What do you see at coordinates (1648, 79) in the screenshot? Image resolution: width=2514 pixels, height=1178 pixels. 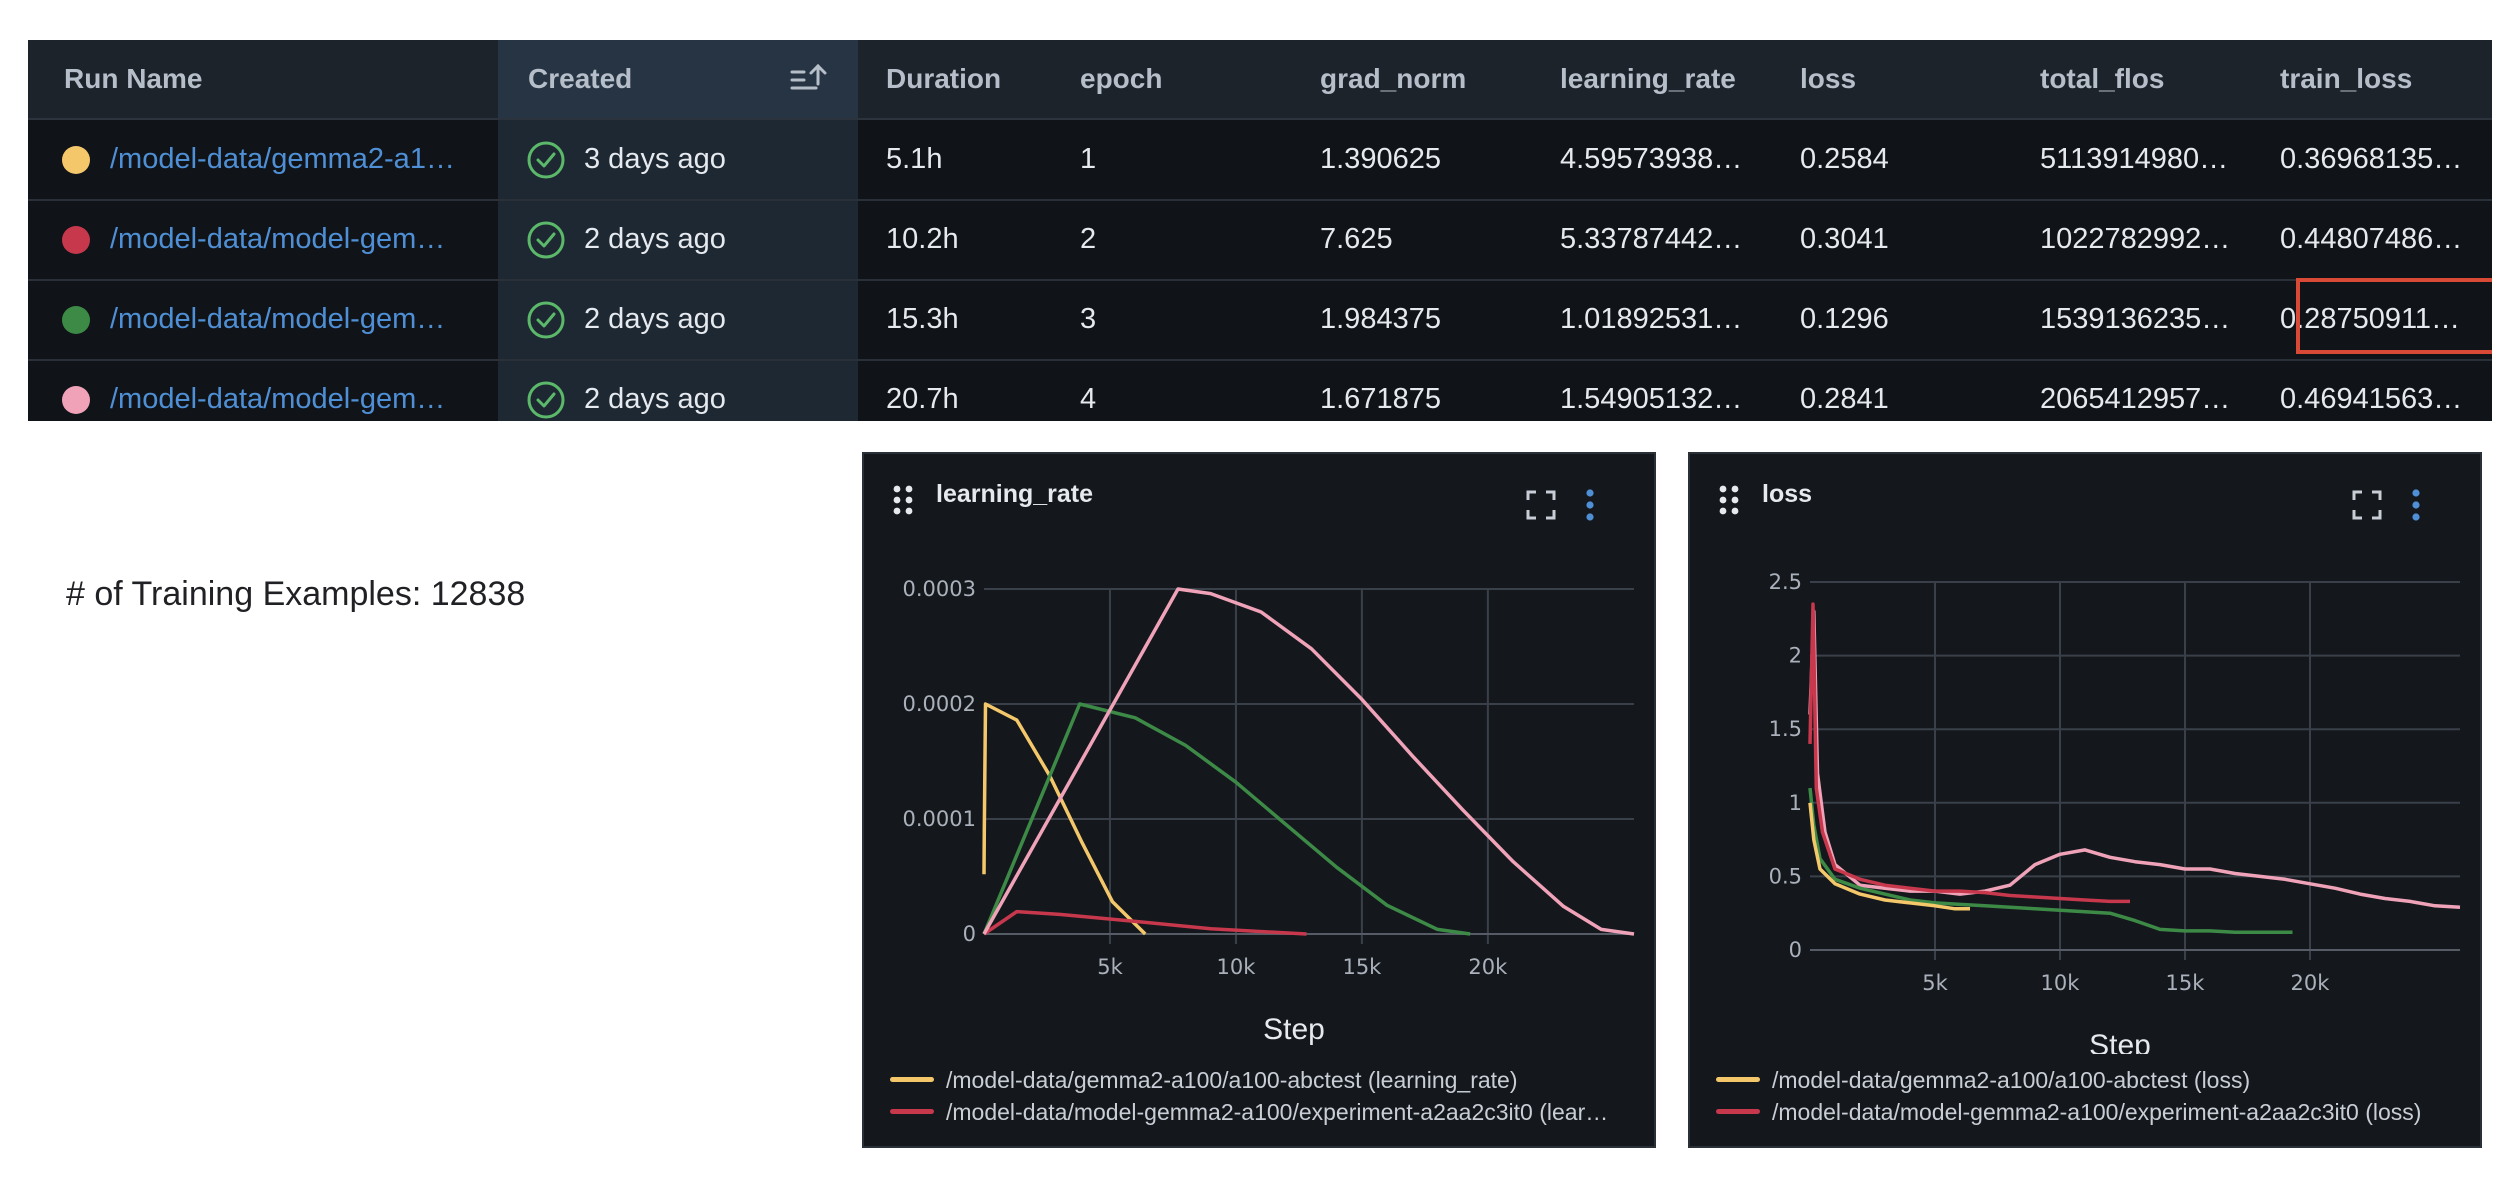 I see `column-header-learning-rate: learning_rate` at bounding box center [1648, 79].